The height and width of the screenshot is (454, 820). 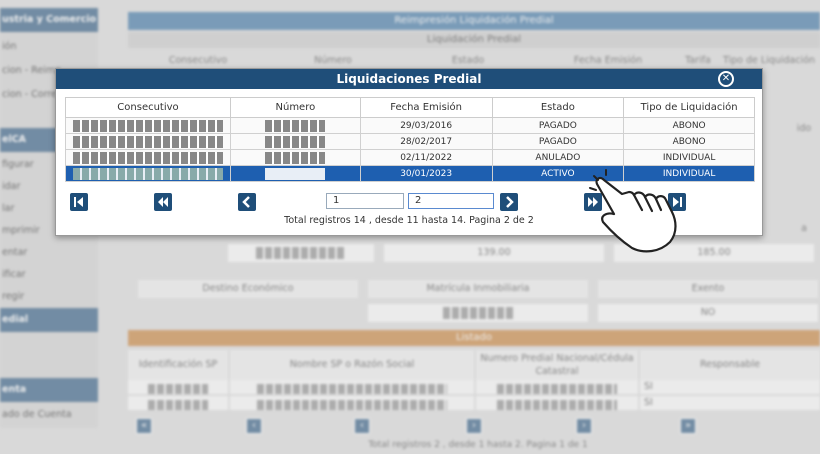 I want to click on sidebar-header-industria: ustria y Comercio, so click(x=49, y=20).